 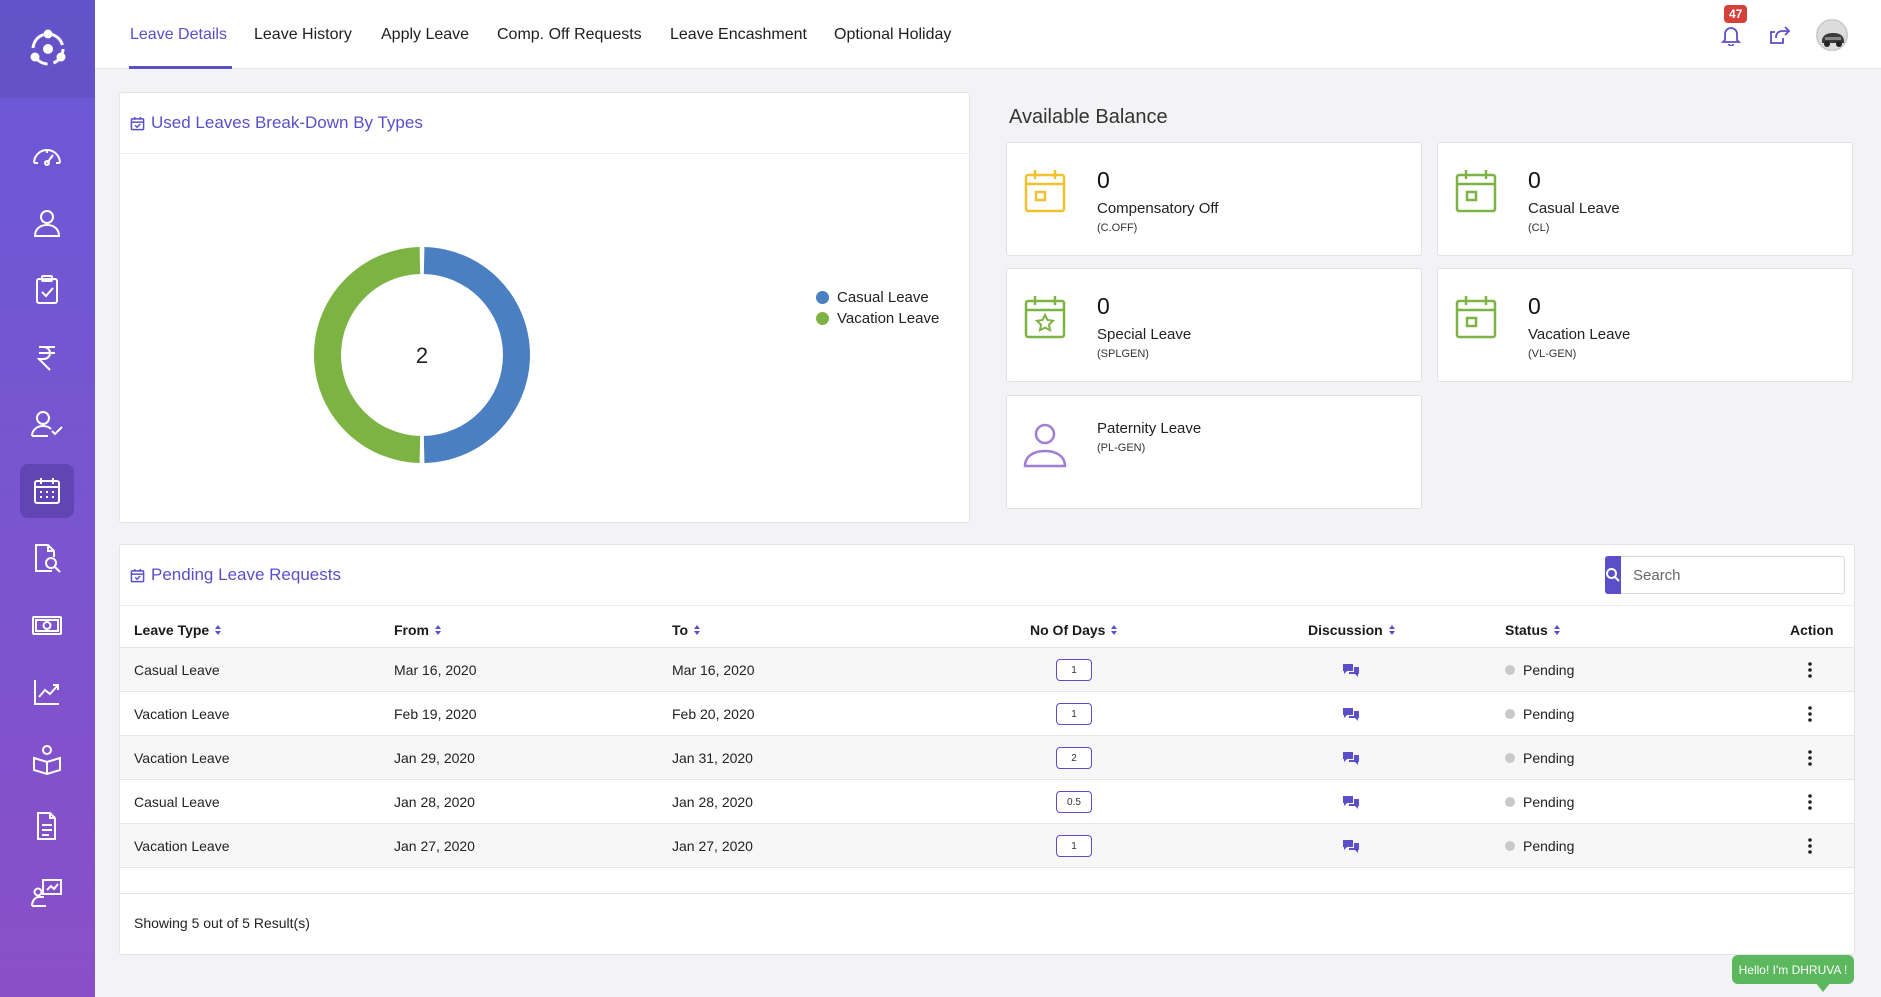 What do you see at coordinates (137, 575) in the screenshot?
I see `calendar-check-icon` at bounding box center [137, 575].